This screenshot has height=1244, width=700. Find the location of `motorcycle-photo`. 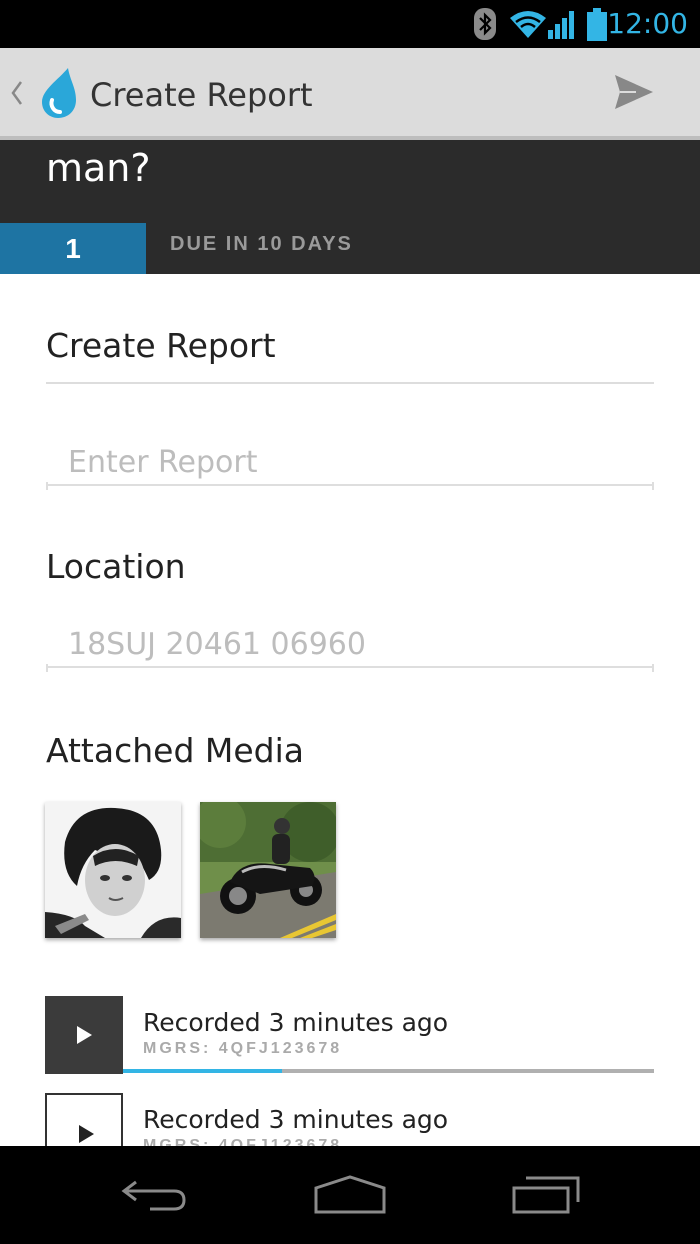

motorcycle-photo is located at coordinates (268, 870).